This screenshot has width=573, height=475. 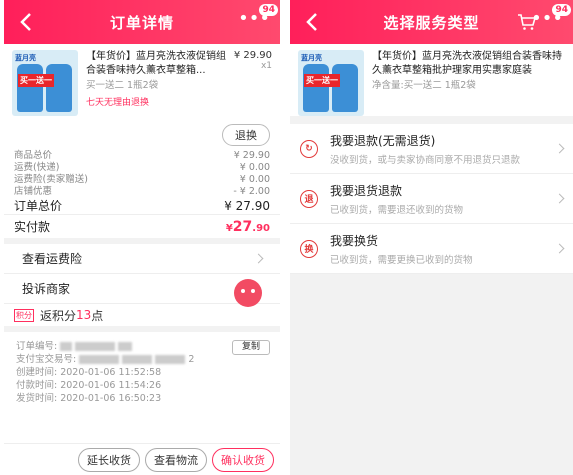 I want to click on alipay-number-label: 支付宝交易号:, so click(x=46, y=359).